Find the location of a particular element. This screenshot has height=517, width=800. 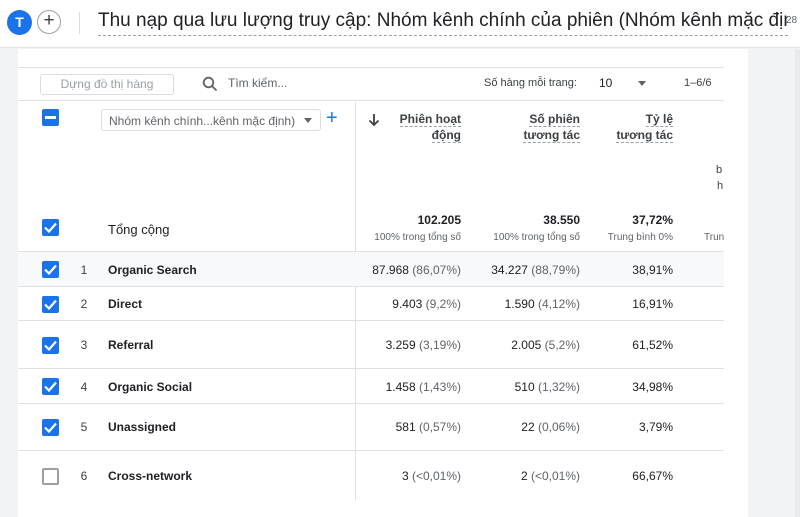

add-comparison-button: + is located at coordinates (49, 22).